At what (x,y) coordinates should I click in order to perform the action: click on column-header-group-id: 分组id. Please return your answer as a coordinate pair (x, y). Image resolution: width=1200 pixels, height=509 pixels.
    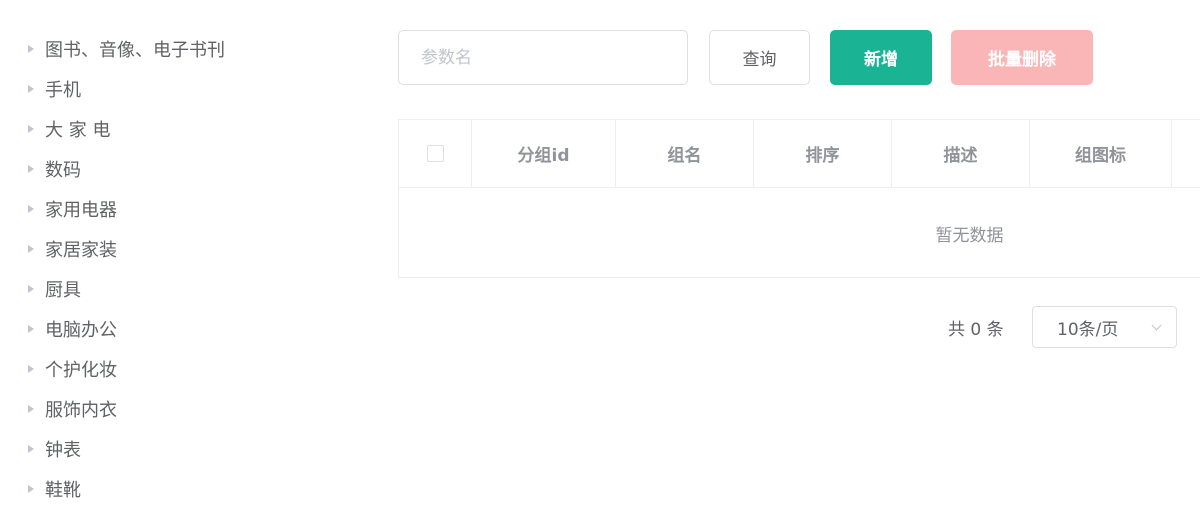
    Looking at the image, I should click on (544, 153).